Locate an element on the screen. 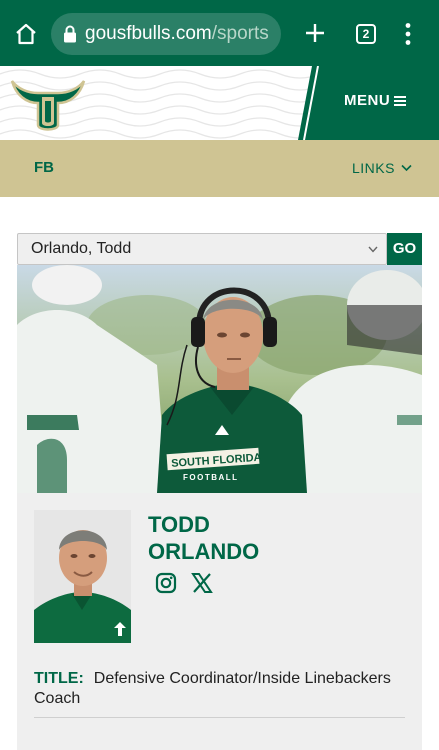 This screenshot has width=439, height=750. coach-headshot is located at coordinates (82, 576).